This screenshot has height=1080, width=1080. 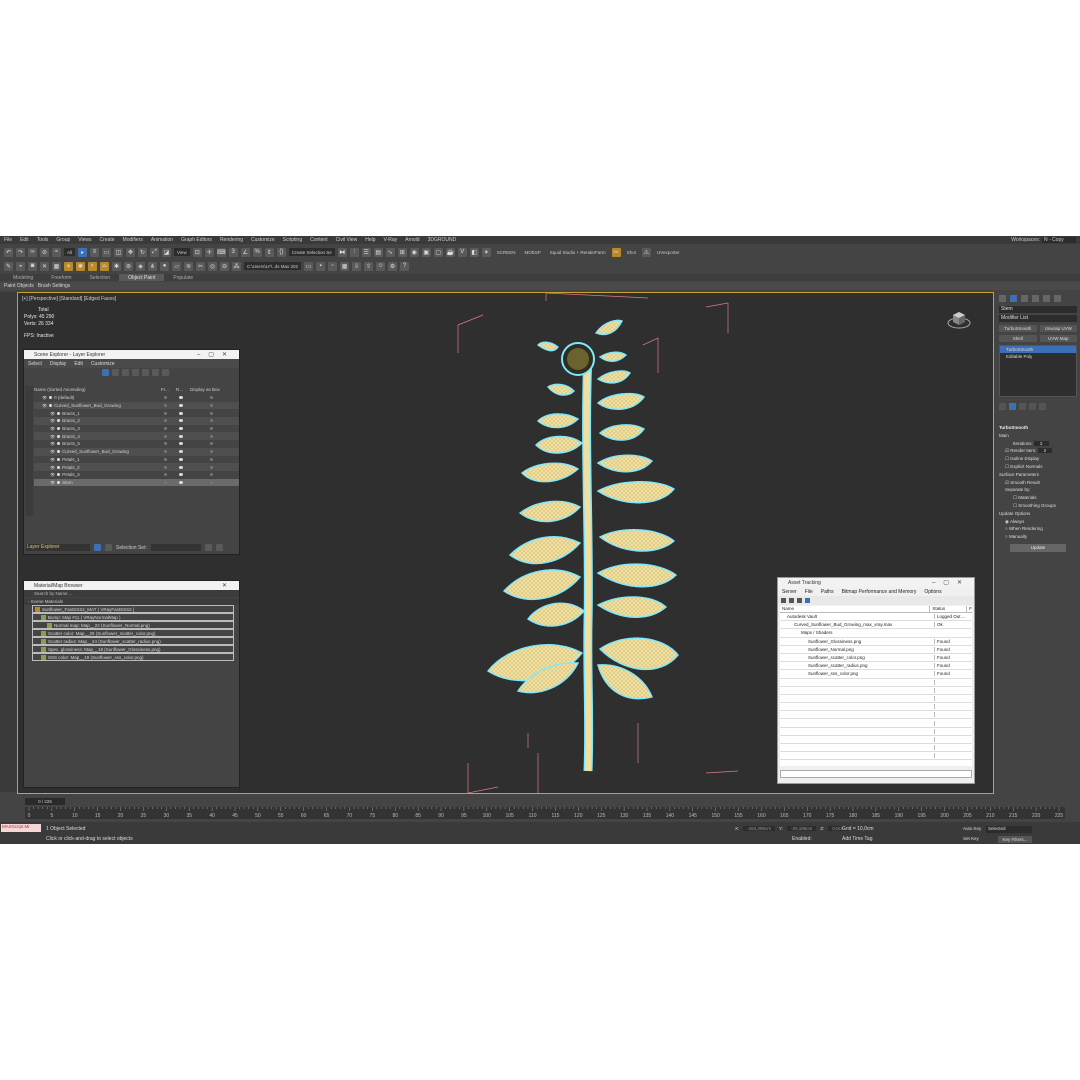 I want to click on render-icon: ☕, so click(x=450, y=252).